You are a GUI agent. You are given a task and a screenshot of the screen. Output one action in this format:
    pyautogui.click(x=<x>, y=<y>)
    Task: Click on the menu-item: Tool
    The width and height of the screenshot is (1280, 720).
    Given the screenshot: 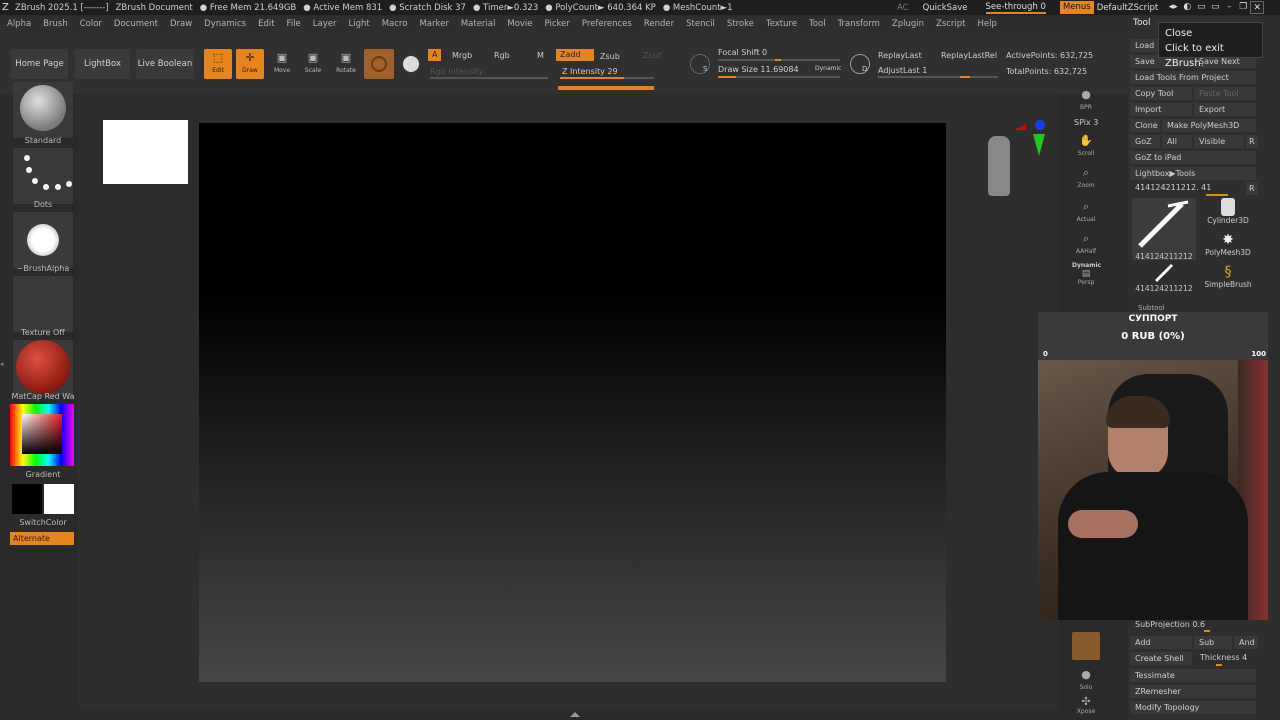 What is the action you would take?
    pyautogui.click(x=817, y=24)
    